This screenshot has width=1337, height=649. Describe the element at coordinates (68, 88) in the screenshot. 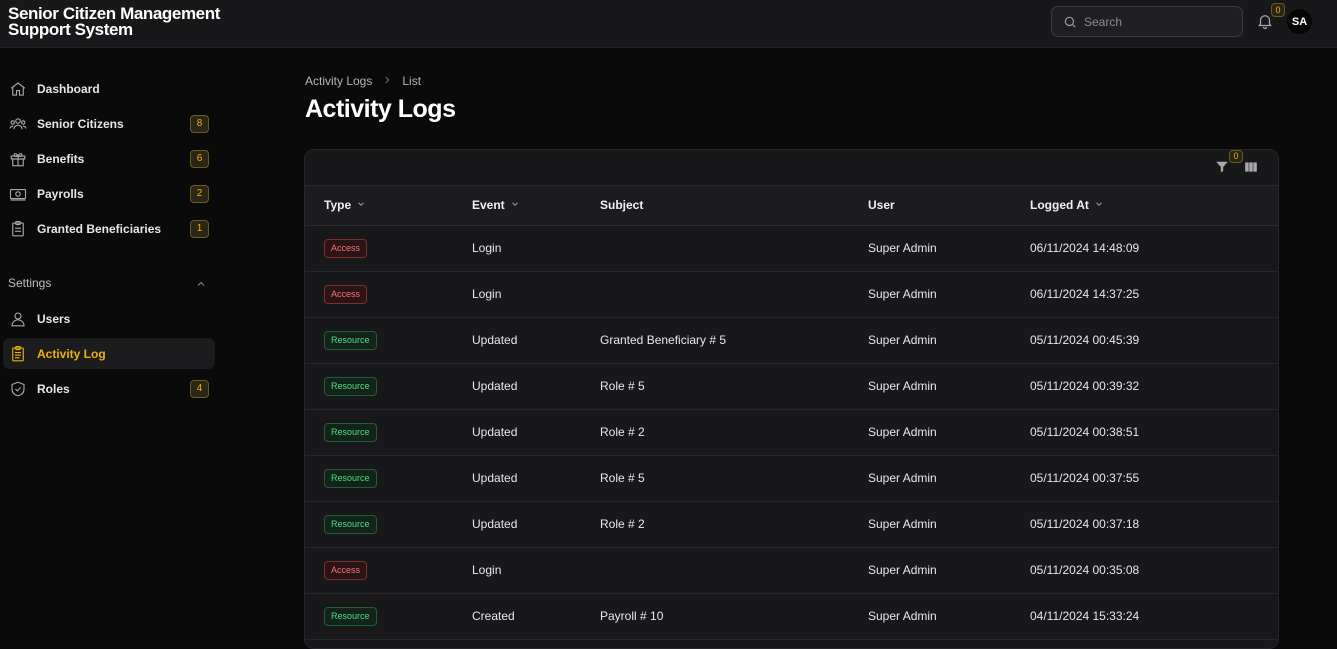

I see `sidebar-item-label: Dashboard` at that location.